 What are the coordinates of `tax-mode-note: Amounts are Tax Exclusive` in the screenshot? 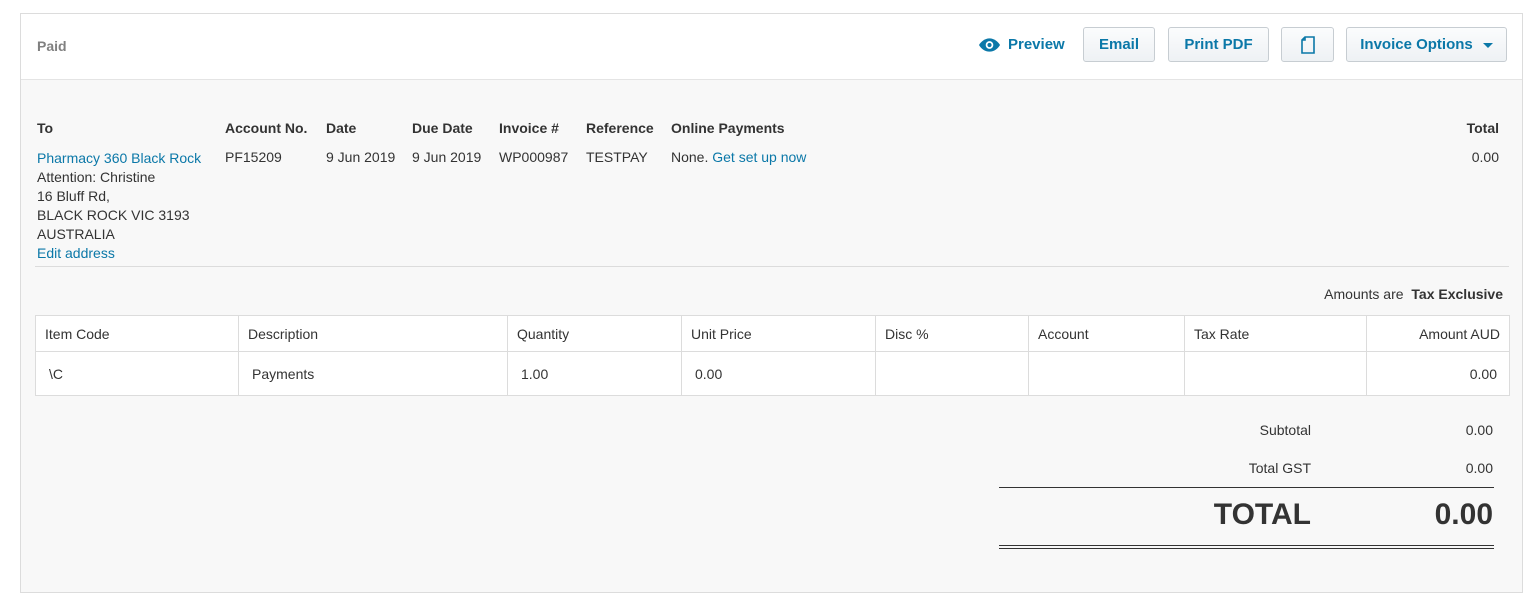 It's located at (1413, 294).